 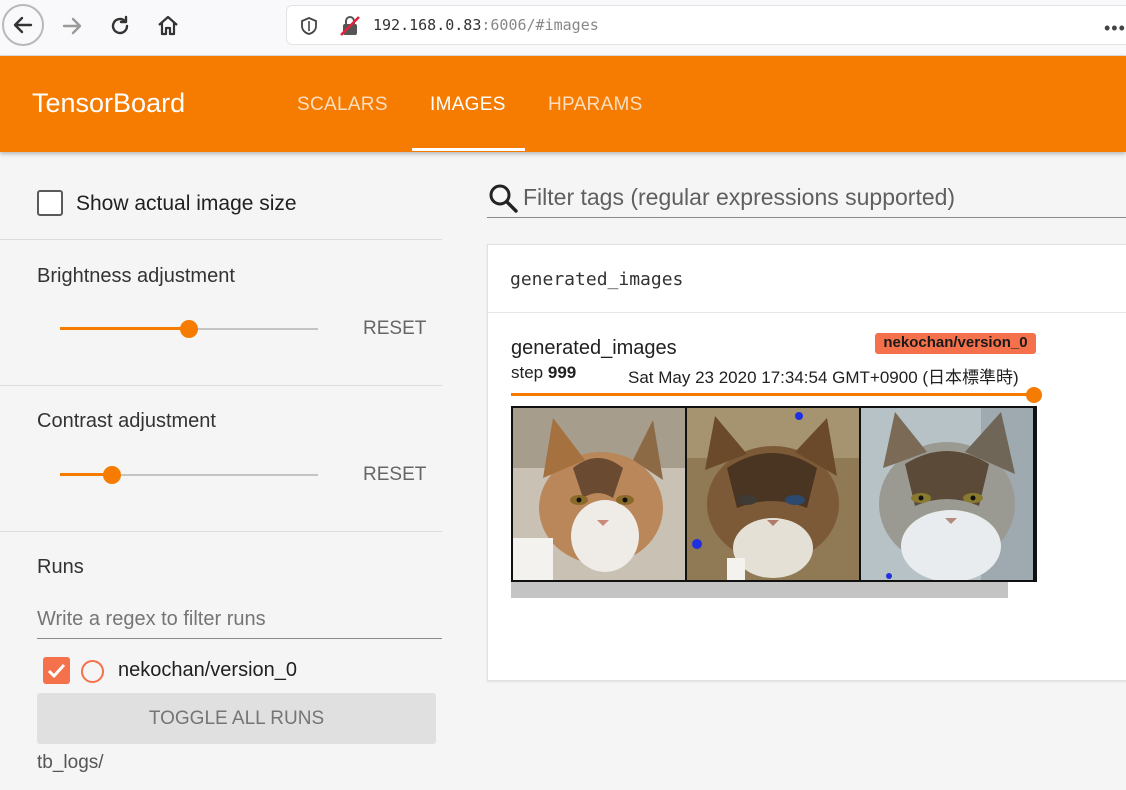 I want to click on tab-images: IMAGES, so click(x=468, y=105).